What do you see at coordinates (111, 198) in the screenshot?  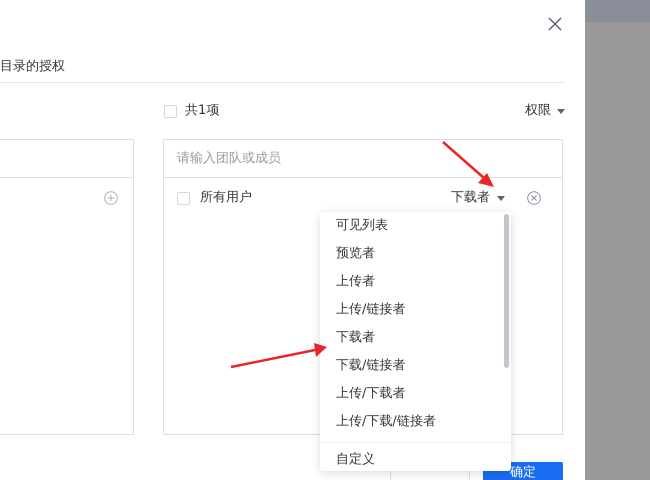 I see `add-icon` at bounding box center [111, 198].